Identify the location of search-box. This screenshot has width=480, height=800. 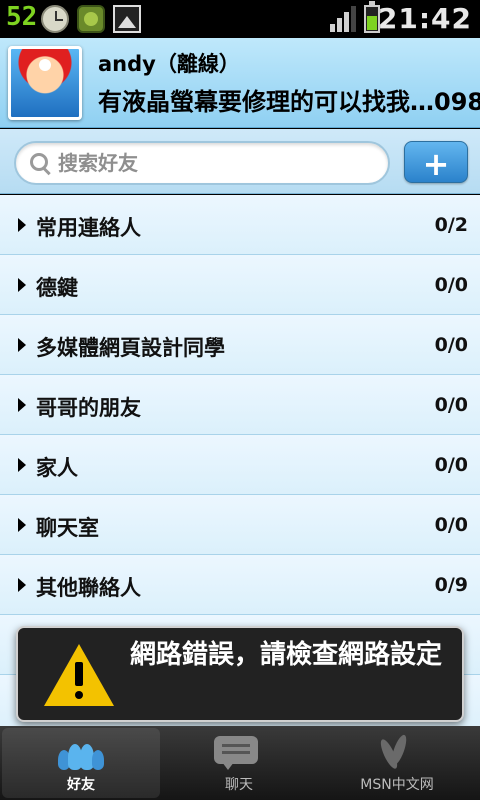
(202, 163).